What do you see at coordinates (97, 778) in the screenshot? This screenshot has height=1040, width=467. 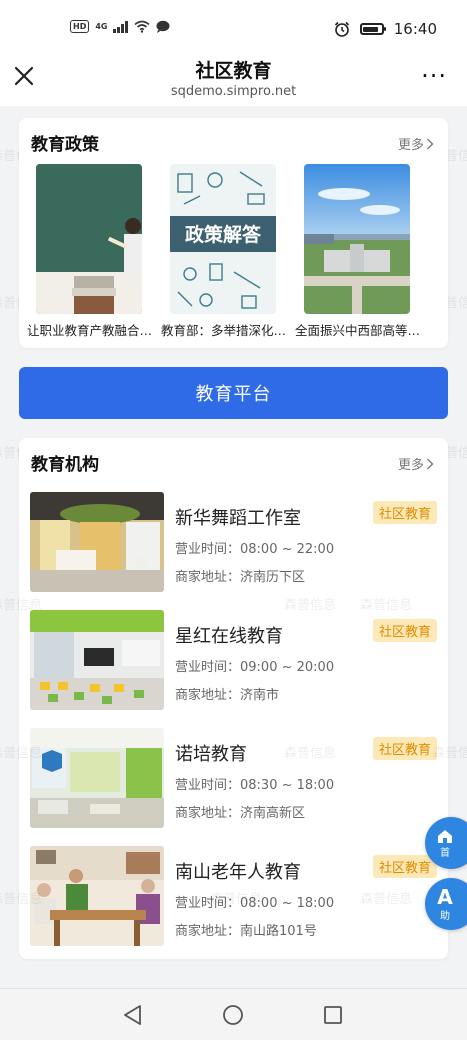 I see `institution-image-hall` at bounding box center [97, 778].